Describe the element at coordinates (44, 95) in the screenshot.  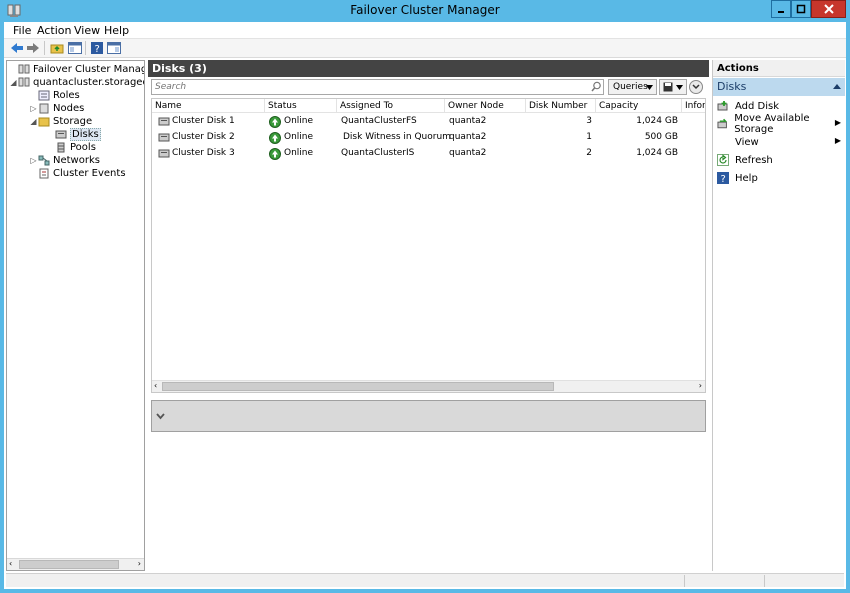
I see `roles-icon` at that location.